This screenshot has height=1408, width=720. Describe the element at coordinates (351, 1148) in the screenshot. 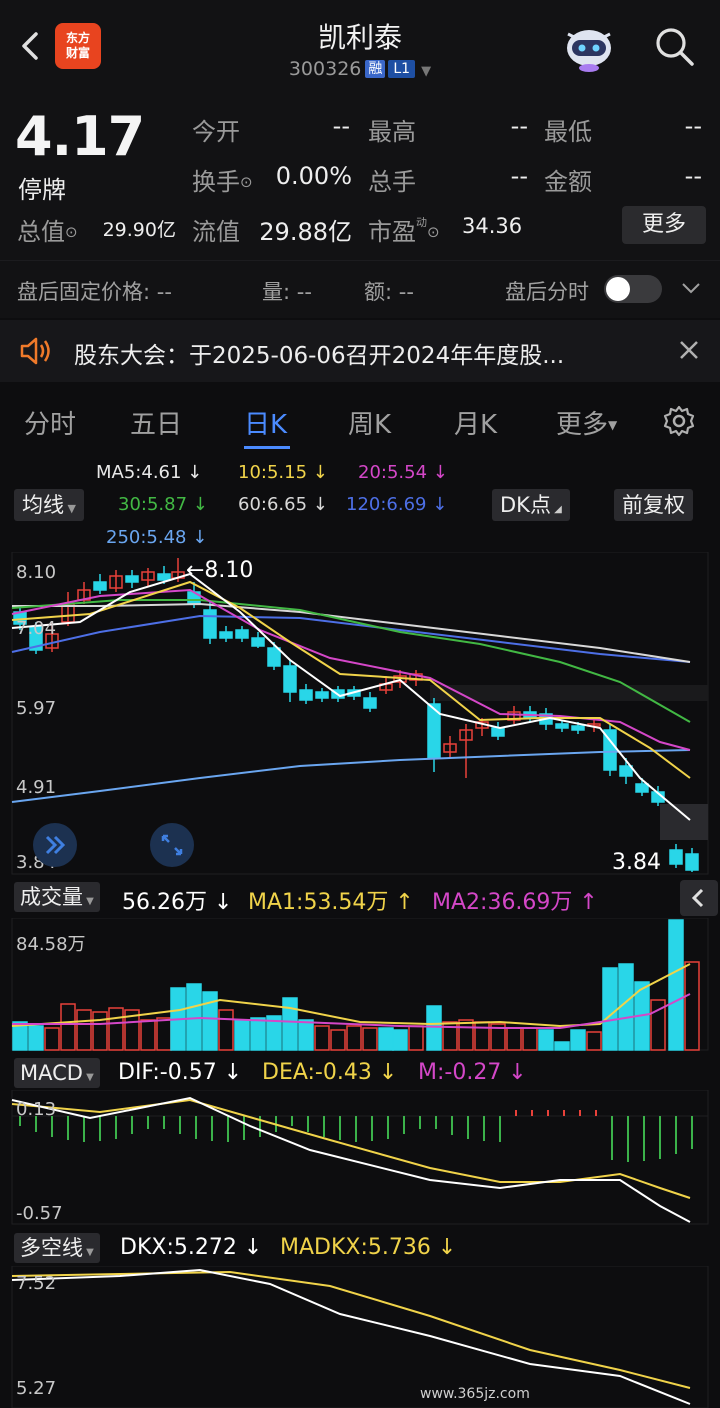

I see `dea-line` at that location.